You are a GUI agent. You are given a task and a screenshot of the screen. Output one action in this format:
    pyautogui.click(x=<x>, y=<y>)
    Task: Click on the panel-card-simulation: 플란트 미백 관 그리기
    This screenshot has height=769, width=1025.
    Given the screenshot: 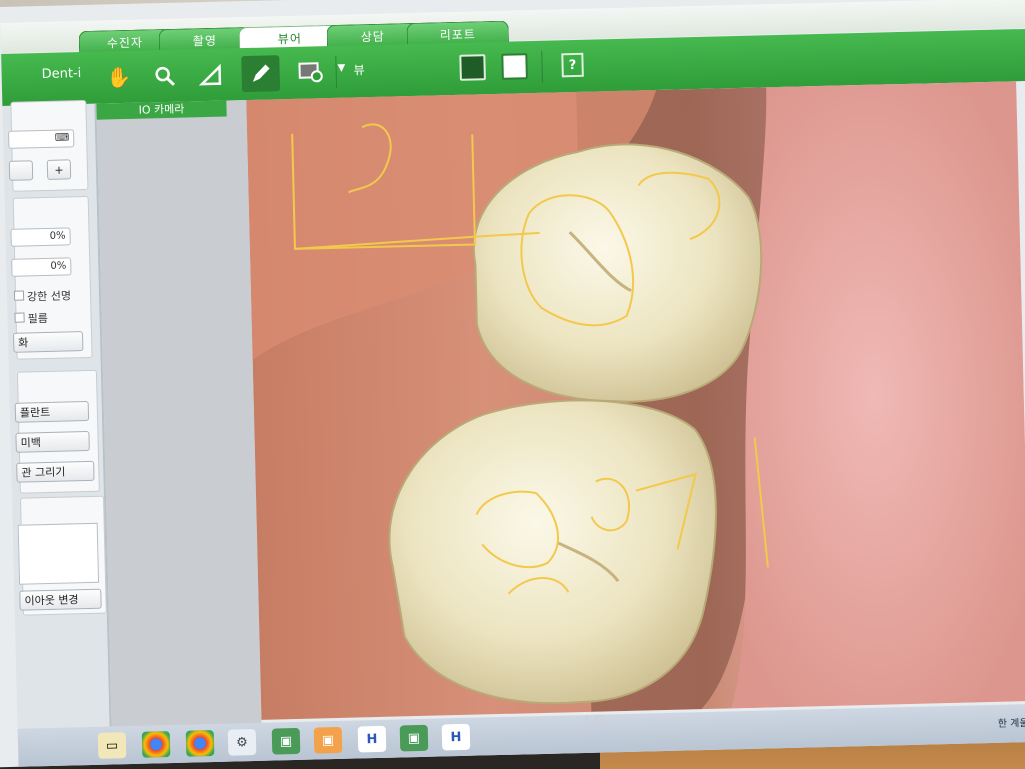 What is the action you would take?
    pyautogui.click(x=57, y=431)
    